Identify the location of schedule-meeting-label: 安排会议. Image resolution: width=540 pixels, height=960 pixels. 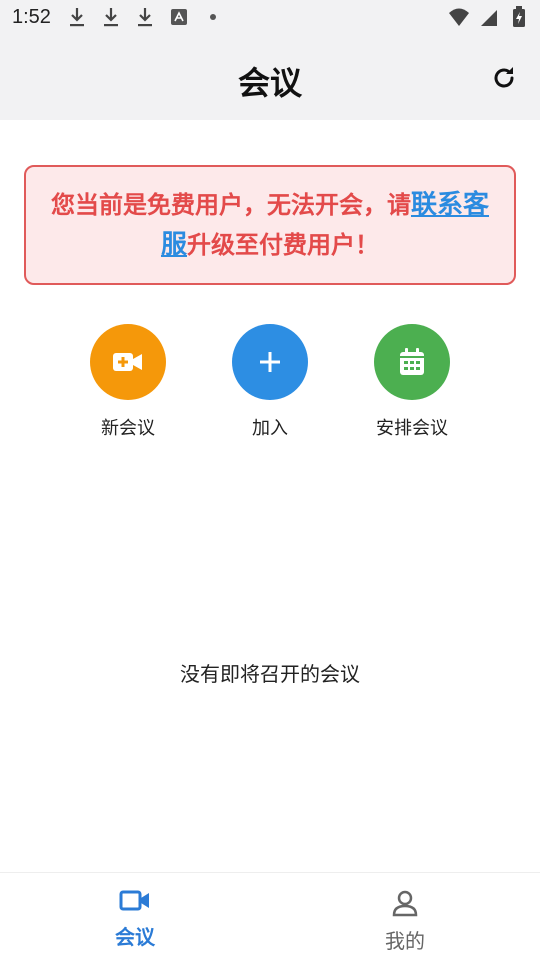
(412, 428).